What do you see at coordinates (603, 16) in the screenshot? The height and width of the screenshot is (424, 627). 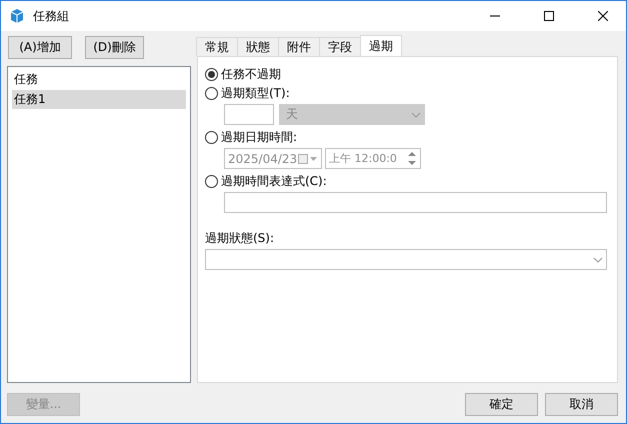 I see `close-icon` at bounding box center [603, 16].